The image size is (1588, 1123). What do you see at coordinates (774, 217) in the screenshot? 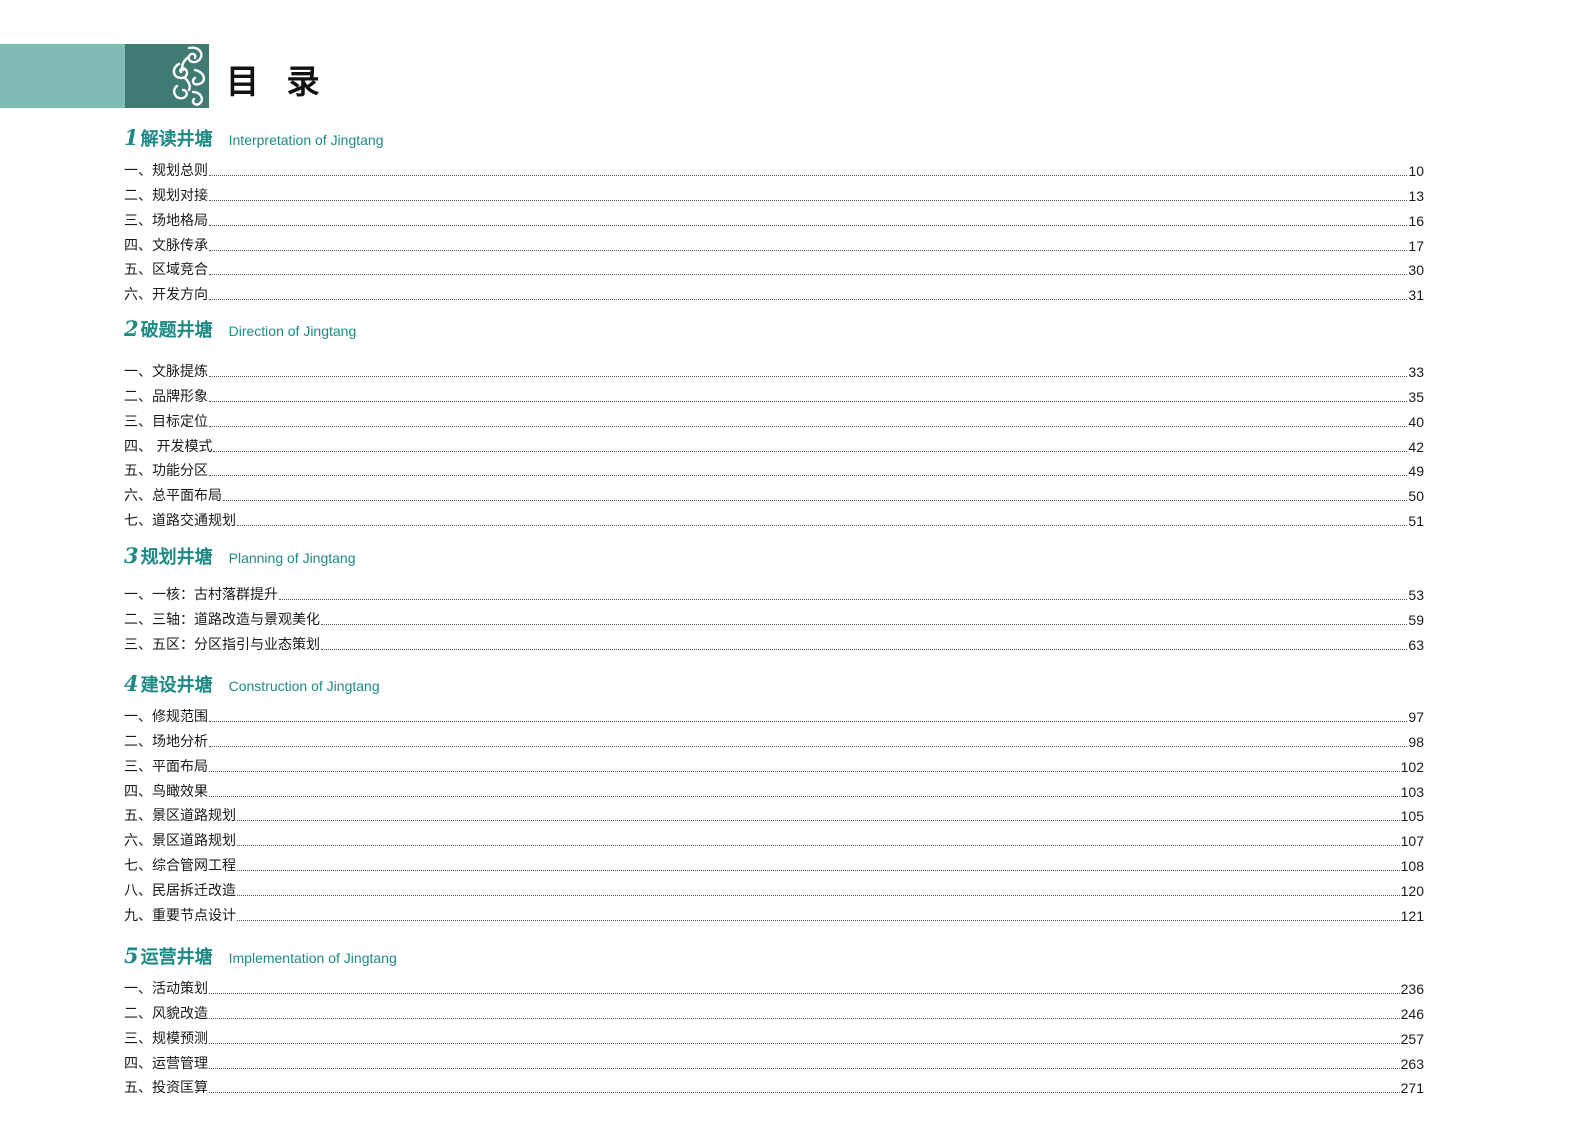
I see `toc-entry: 三、场地格局 16` at bounding box center [774, 217].